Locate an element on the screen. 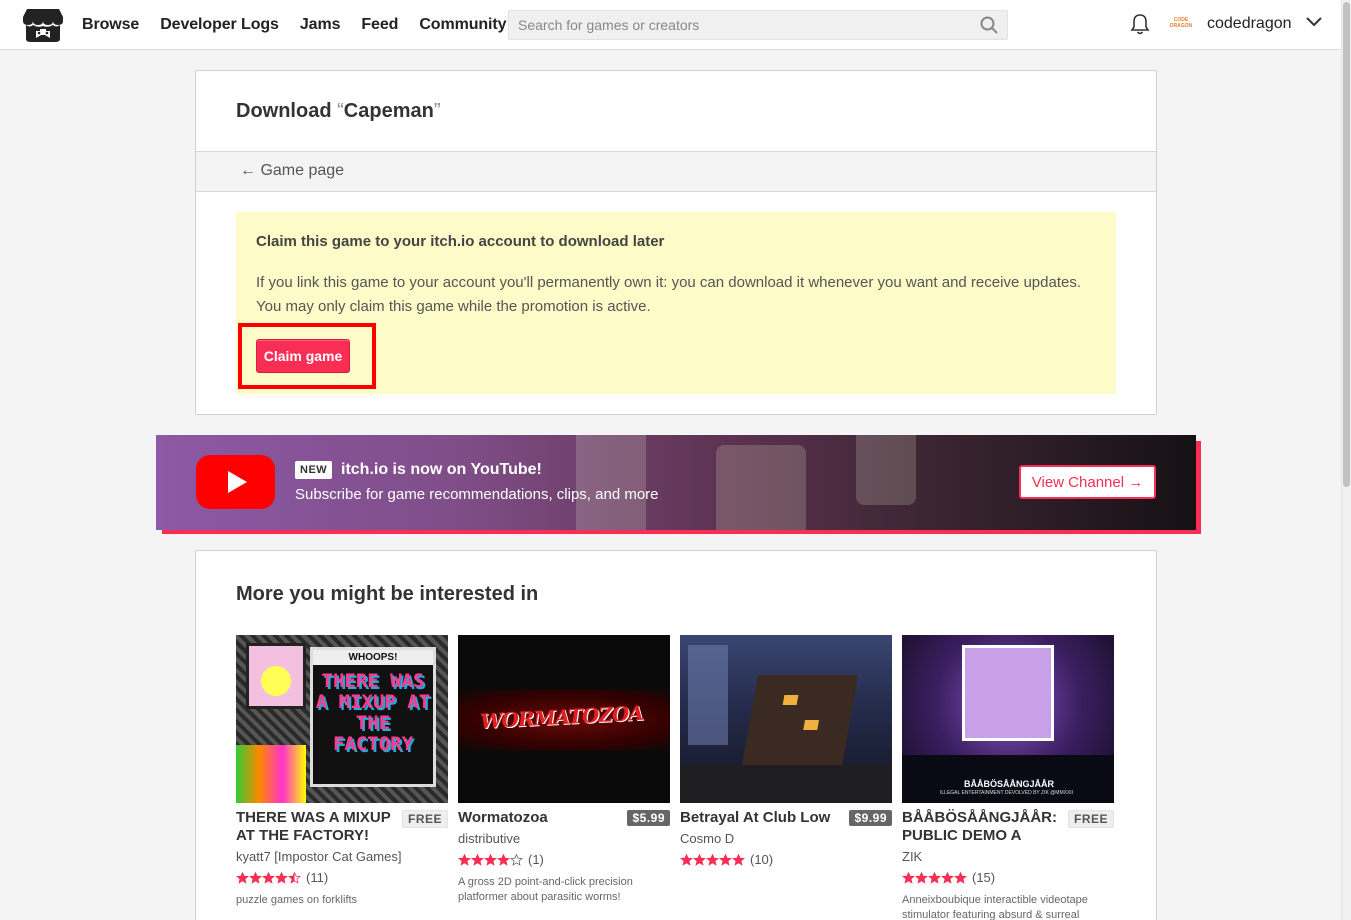  thumbnail-character is located at coordinates (276, 676).